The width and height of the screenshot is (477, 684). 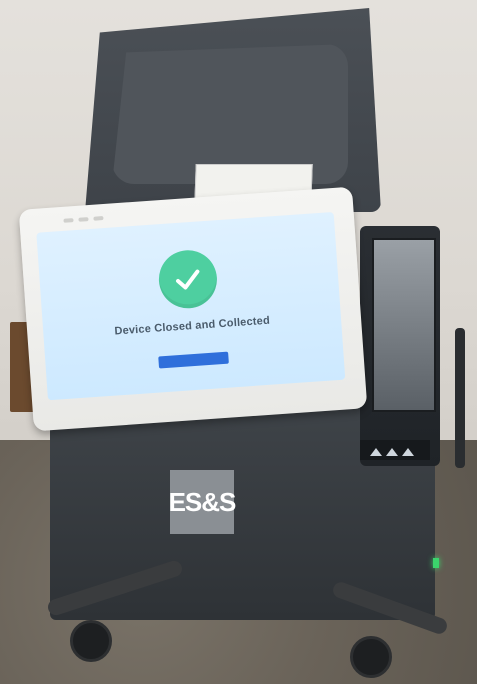 I want to click on side-handle, so click(x=460, y=398).